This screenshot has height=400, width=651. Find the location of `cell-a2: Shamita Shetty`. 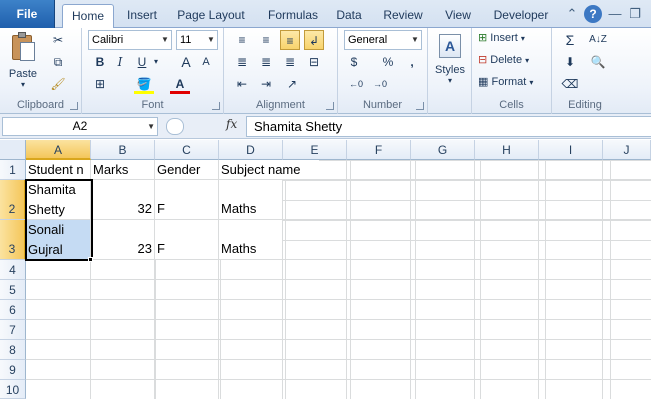

cell-a2: Shamita Shetty is located at coordinates (58, 200).